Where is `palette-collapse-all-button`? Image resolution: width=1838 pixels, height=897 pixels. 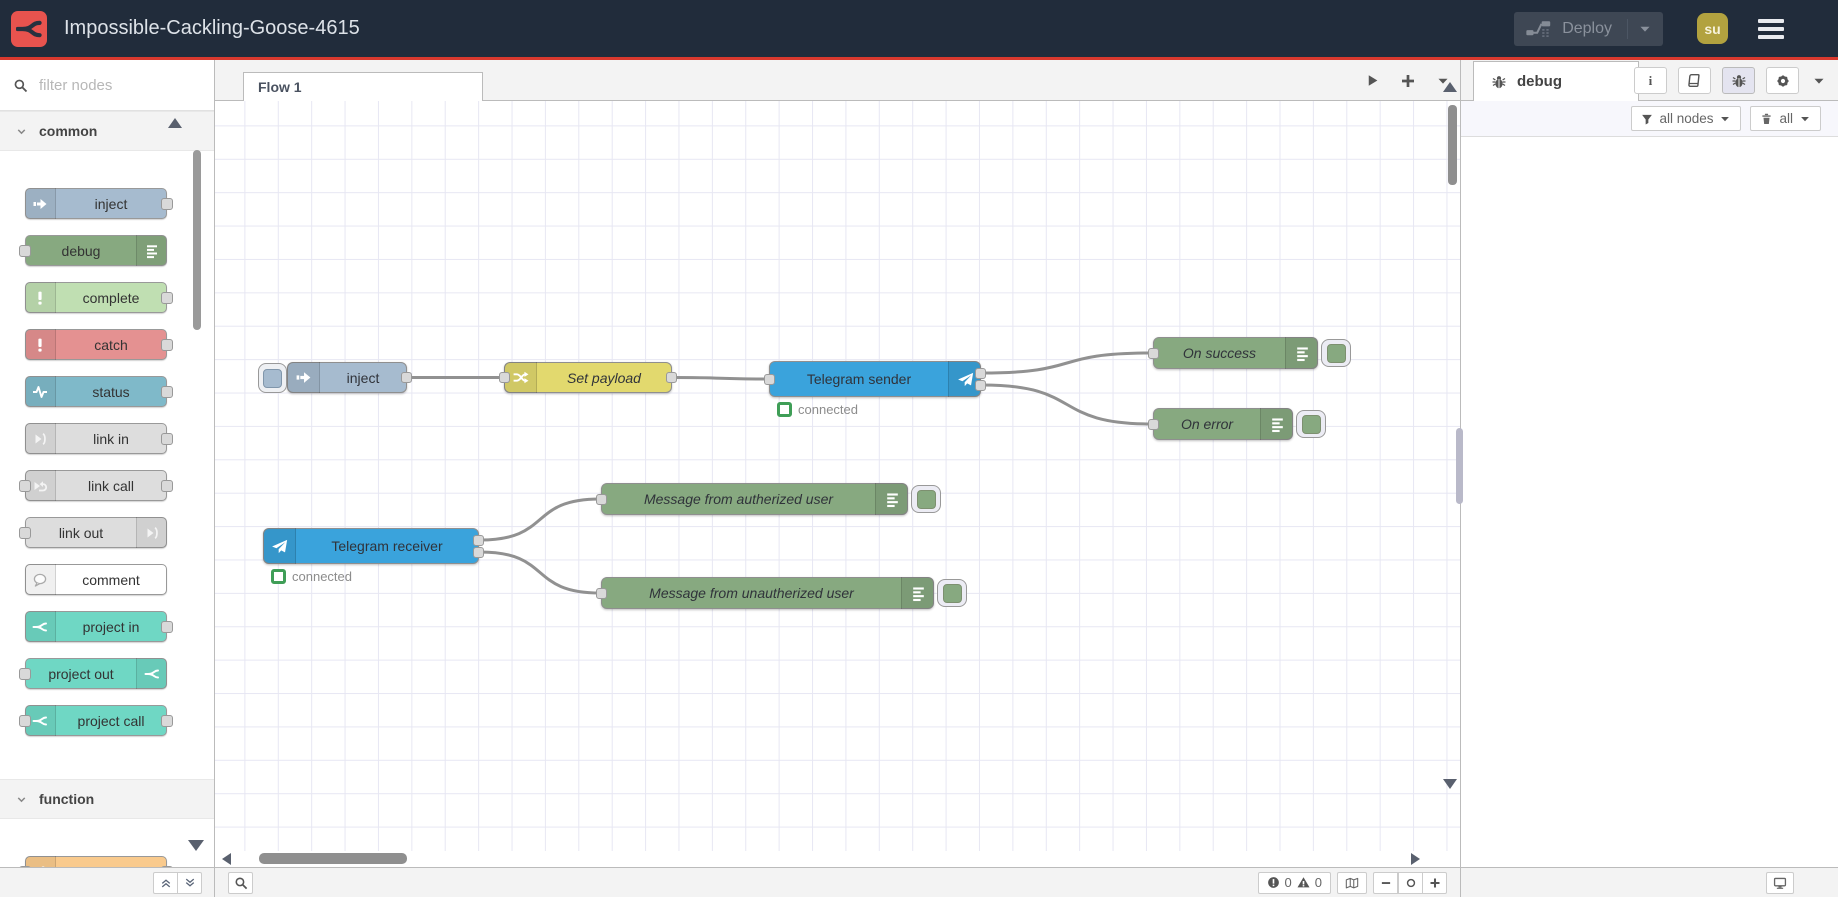 palette-collapse-all-button is located at coordinates (165, 882).